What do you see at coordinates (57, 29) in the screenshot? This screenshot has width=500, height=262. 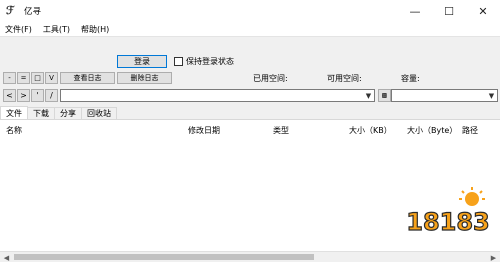 I see `menu-tools: 工具(T)` at bounding box center [57, 29].